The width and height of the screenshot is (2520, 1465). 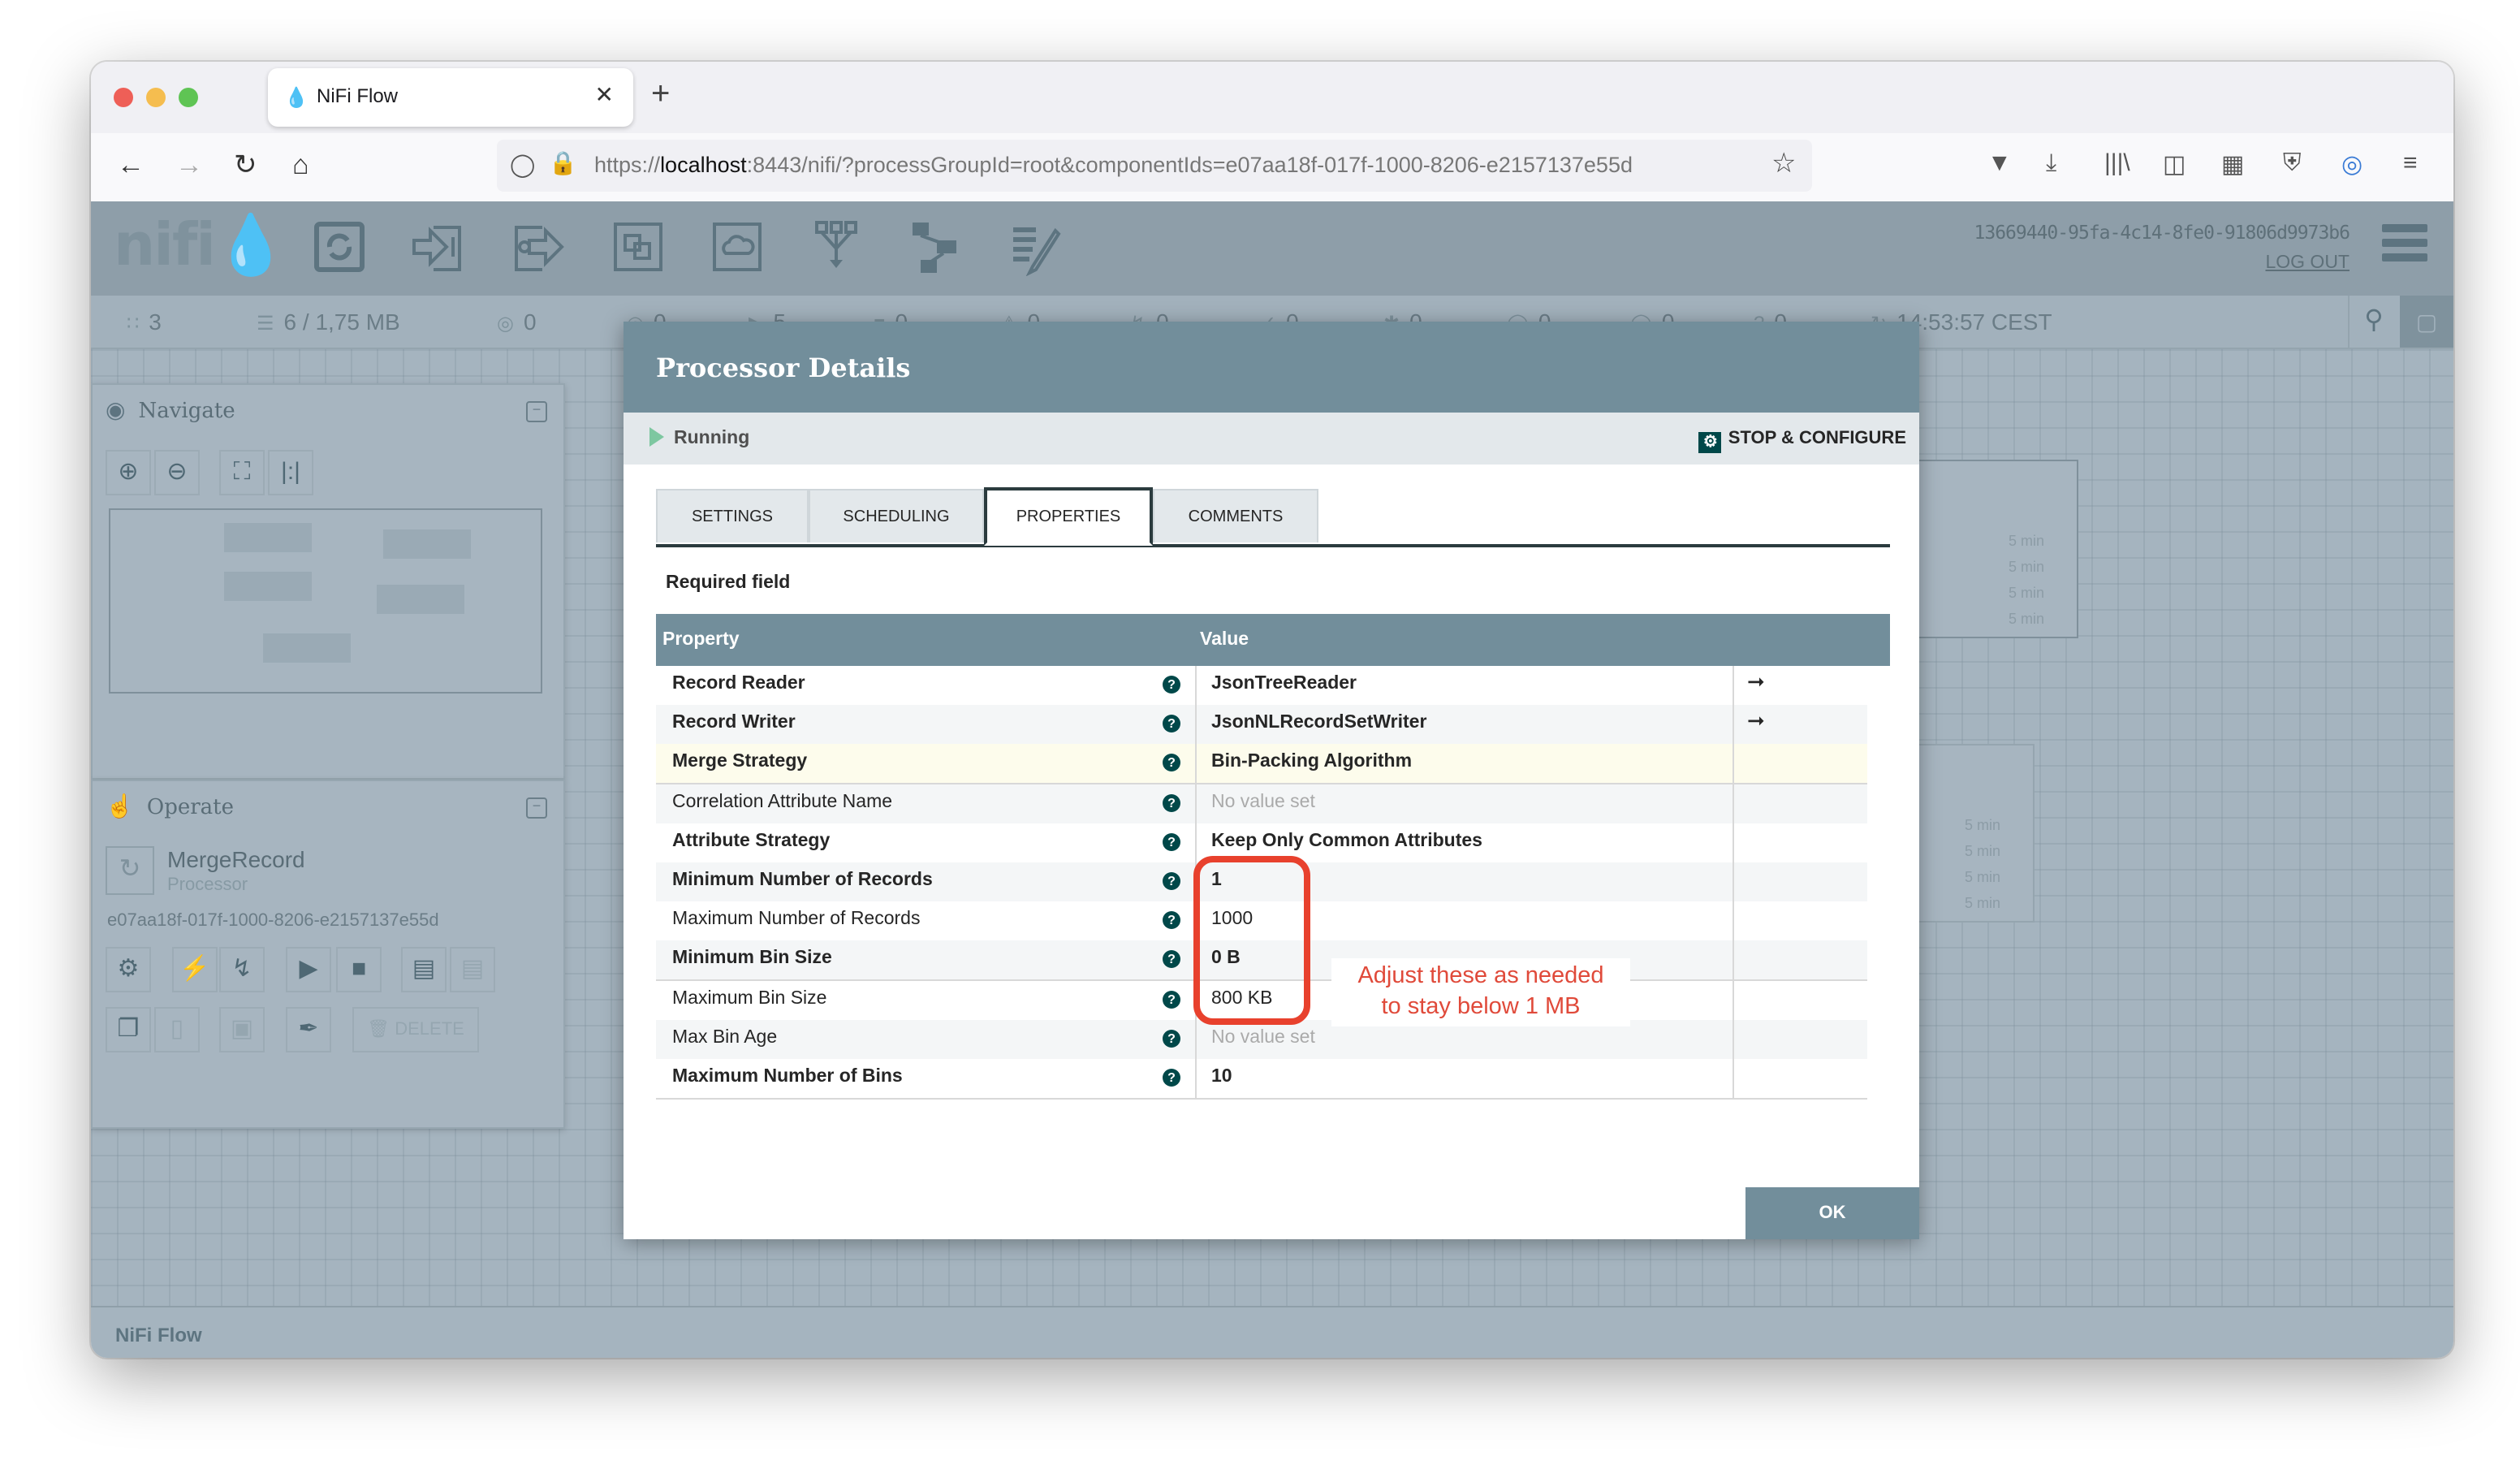 I want to click on operate-header: ☝ Operate, so click(x=170, y=807).